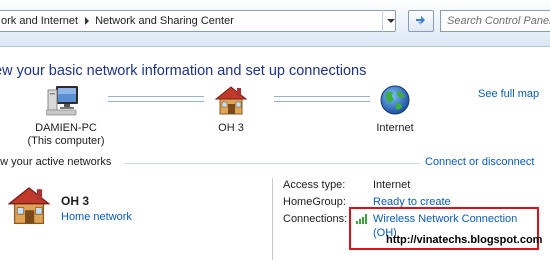  What do you see at coordinates (56, 162) in the screenshot?
I see `active-networks-heading: ew your active networks` at bounding box center [56, 162].